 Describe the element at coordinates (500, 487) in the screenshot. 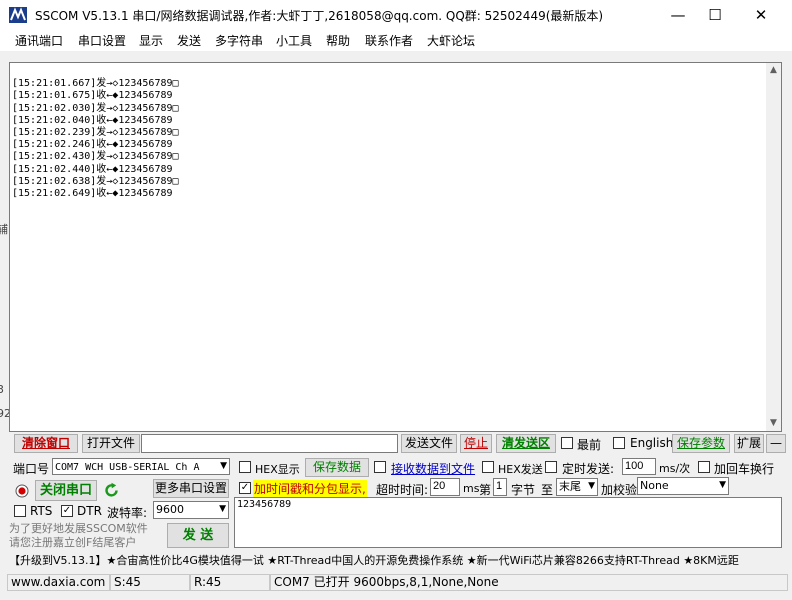

I see `byte-index-input: 1` at that location.